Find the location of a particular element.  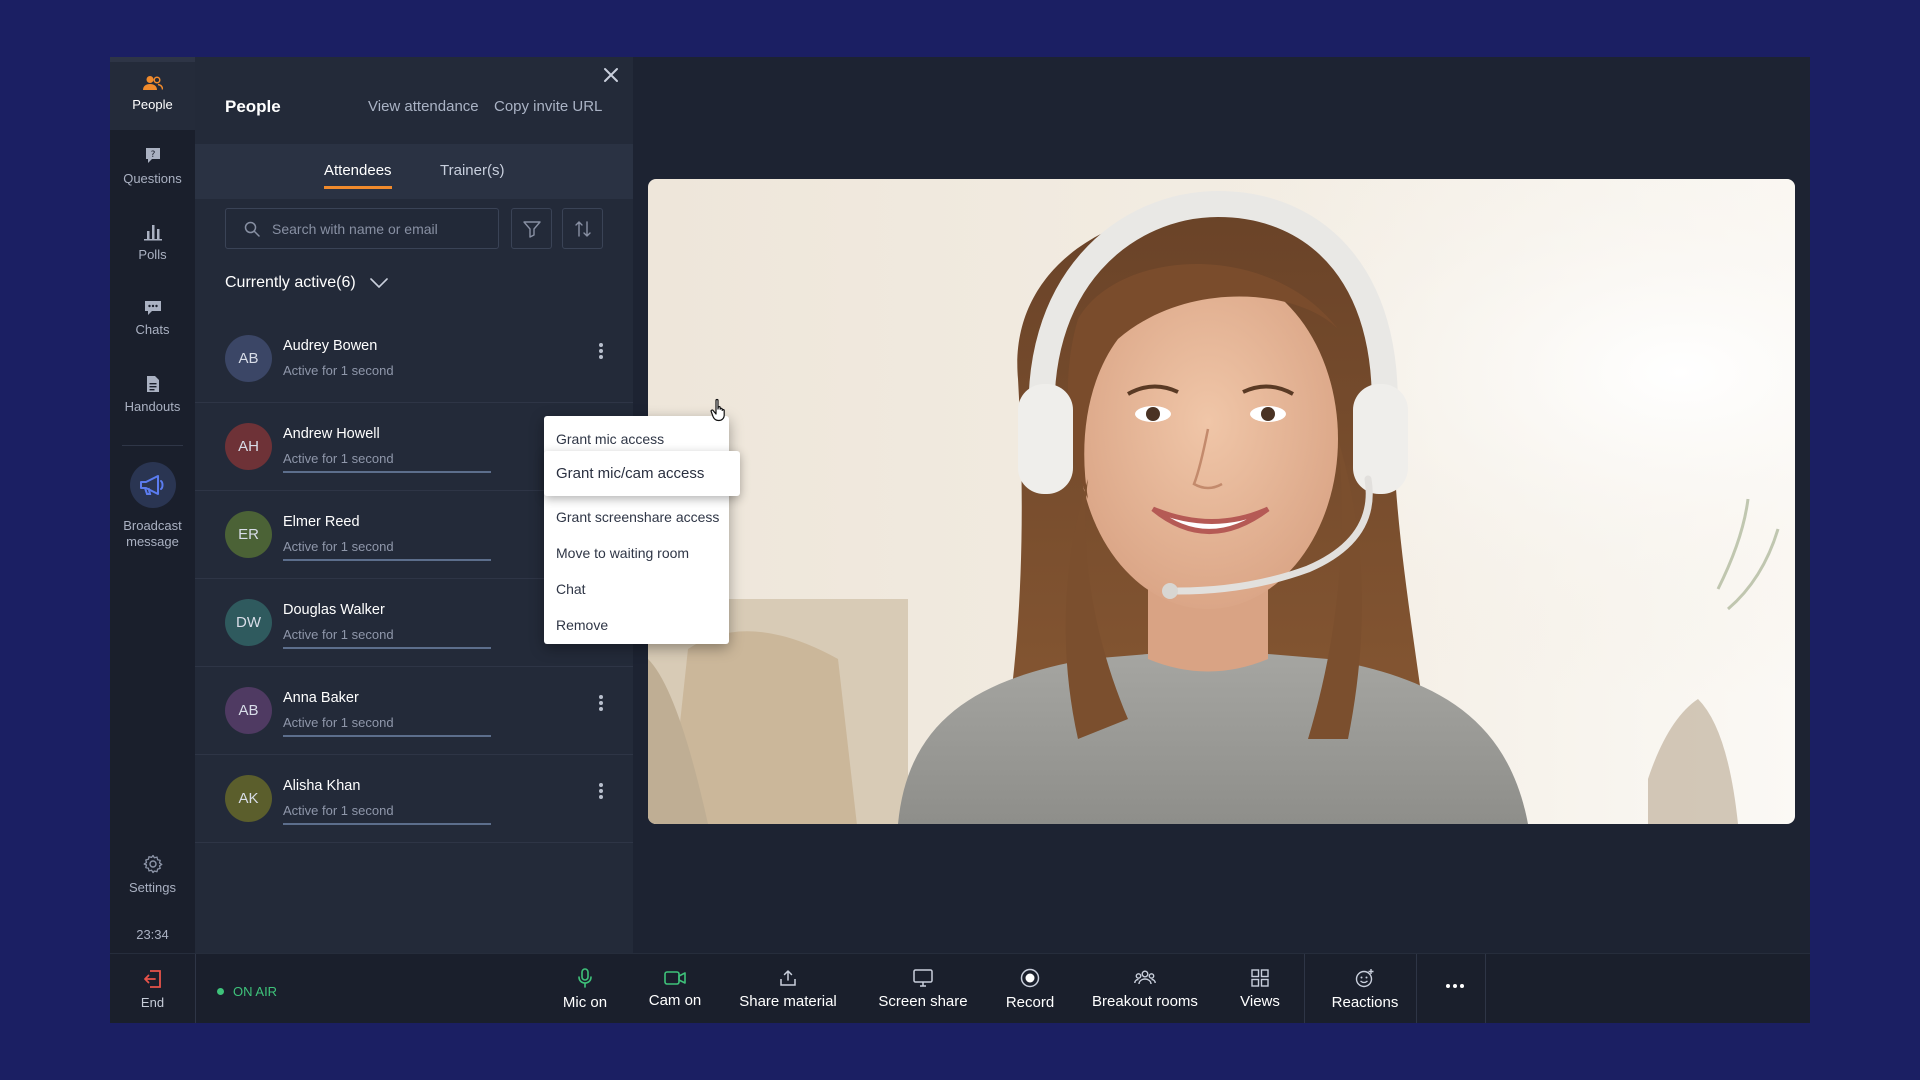

rail-label-polls: Polls is located at coordinates (152, 254).